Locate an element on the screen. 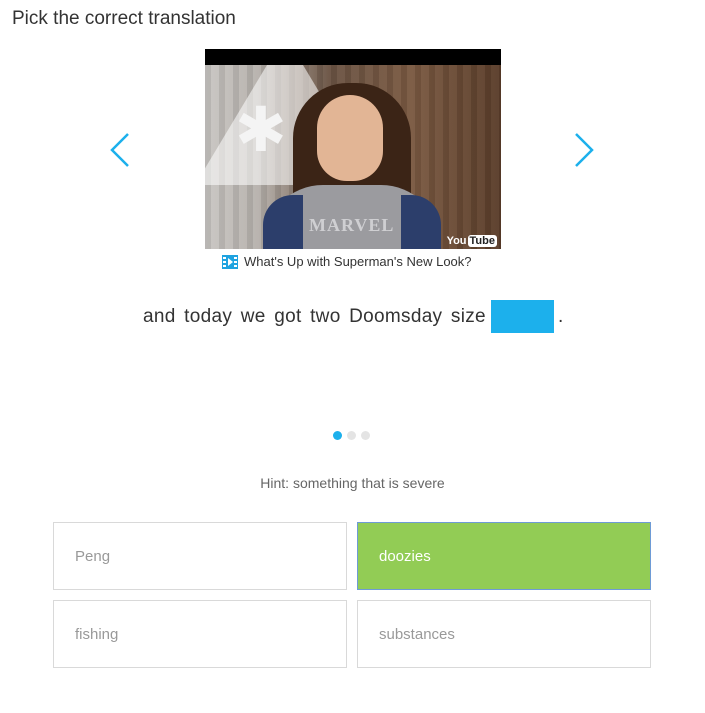 Image resolution: width=705 pixels, height=713 pixels. video-player: ✱ MARVEL You Tube is located at coordinates (353, 149).